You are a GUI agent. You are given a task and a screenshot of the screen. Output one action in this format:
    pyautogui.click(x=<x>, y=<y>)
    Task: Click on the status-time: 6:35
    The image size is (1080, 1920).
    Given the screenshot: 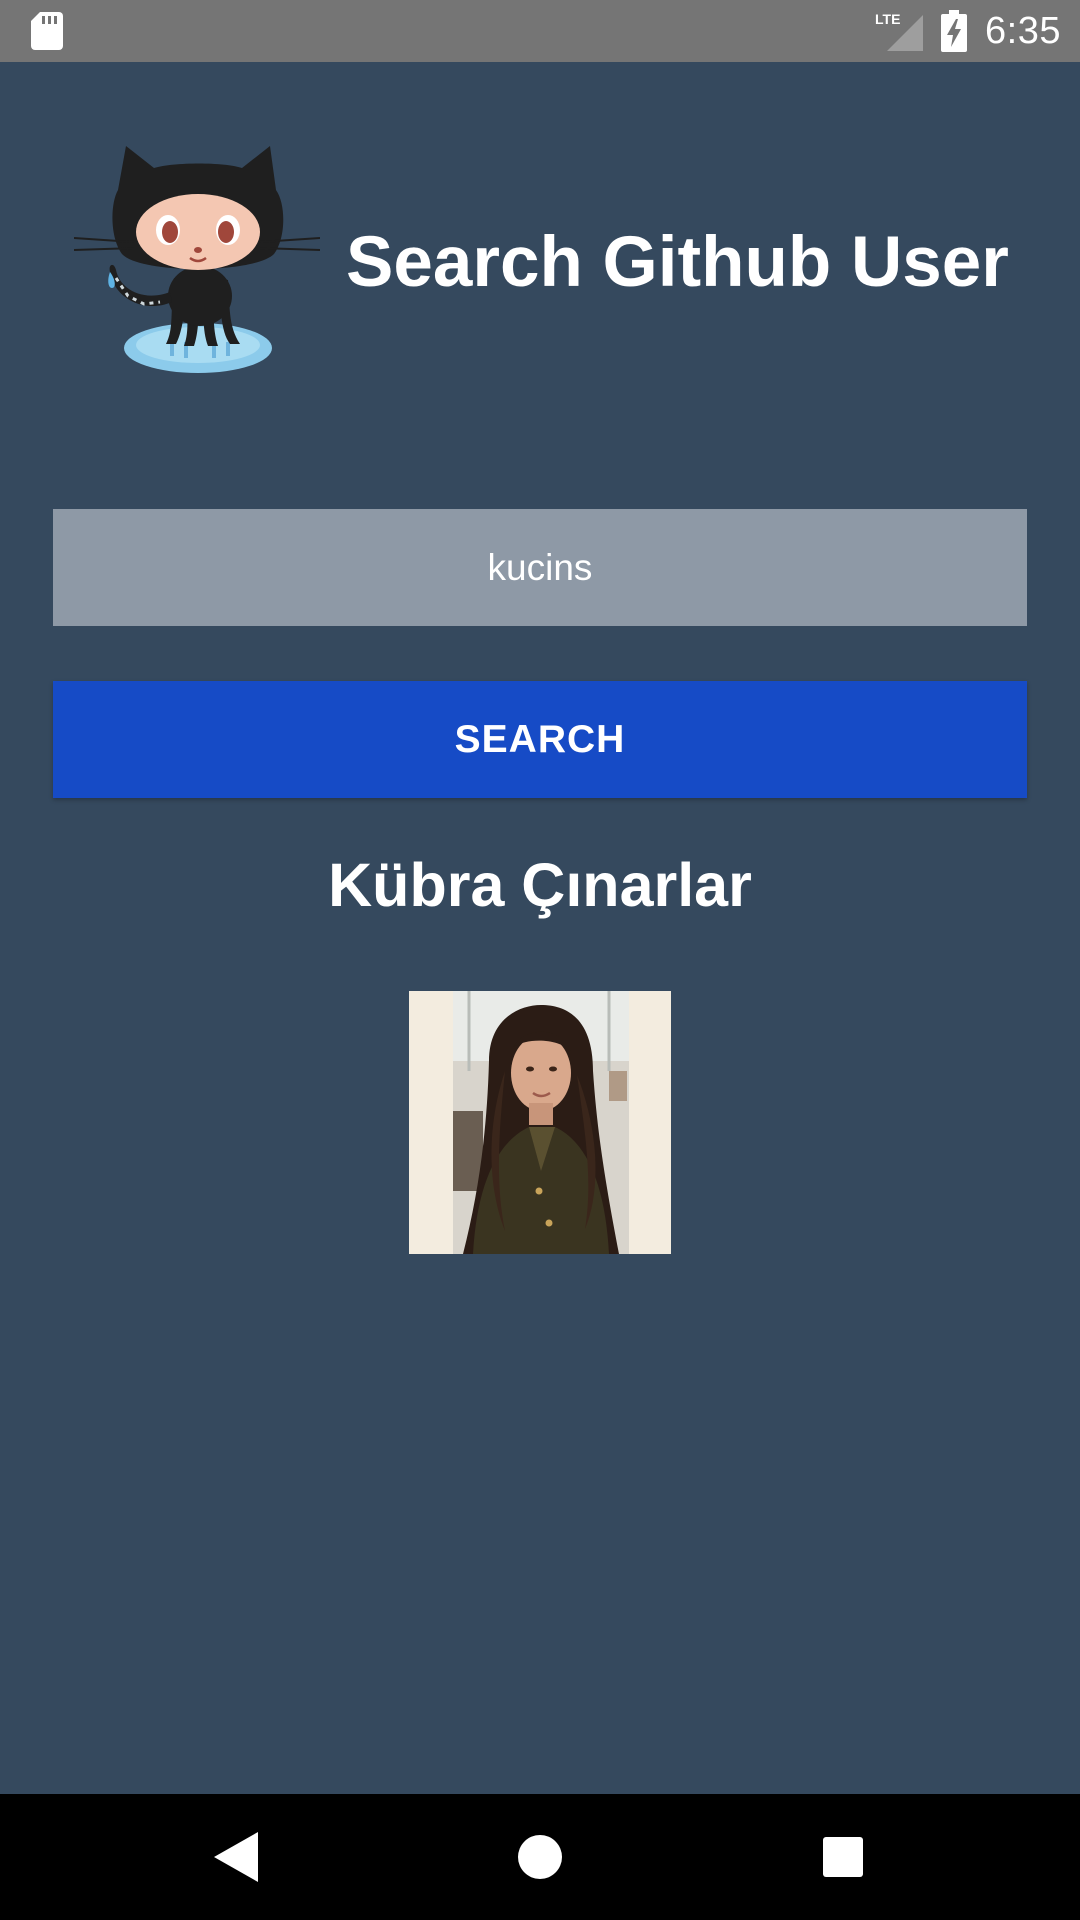 What is the action you would take?
    pyautogui.click(x=1023, y=31)
    